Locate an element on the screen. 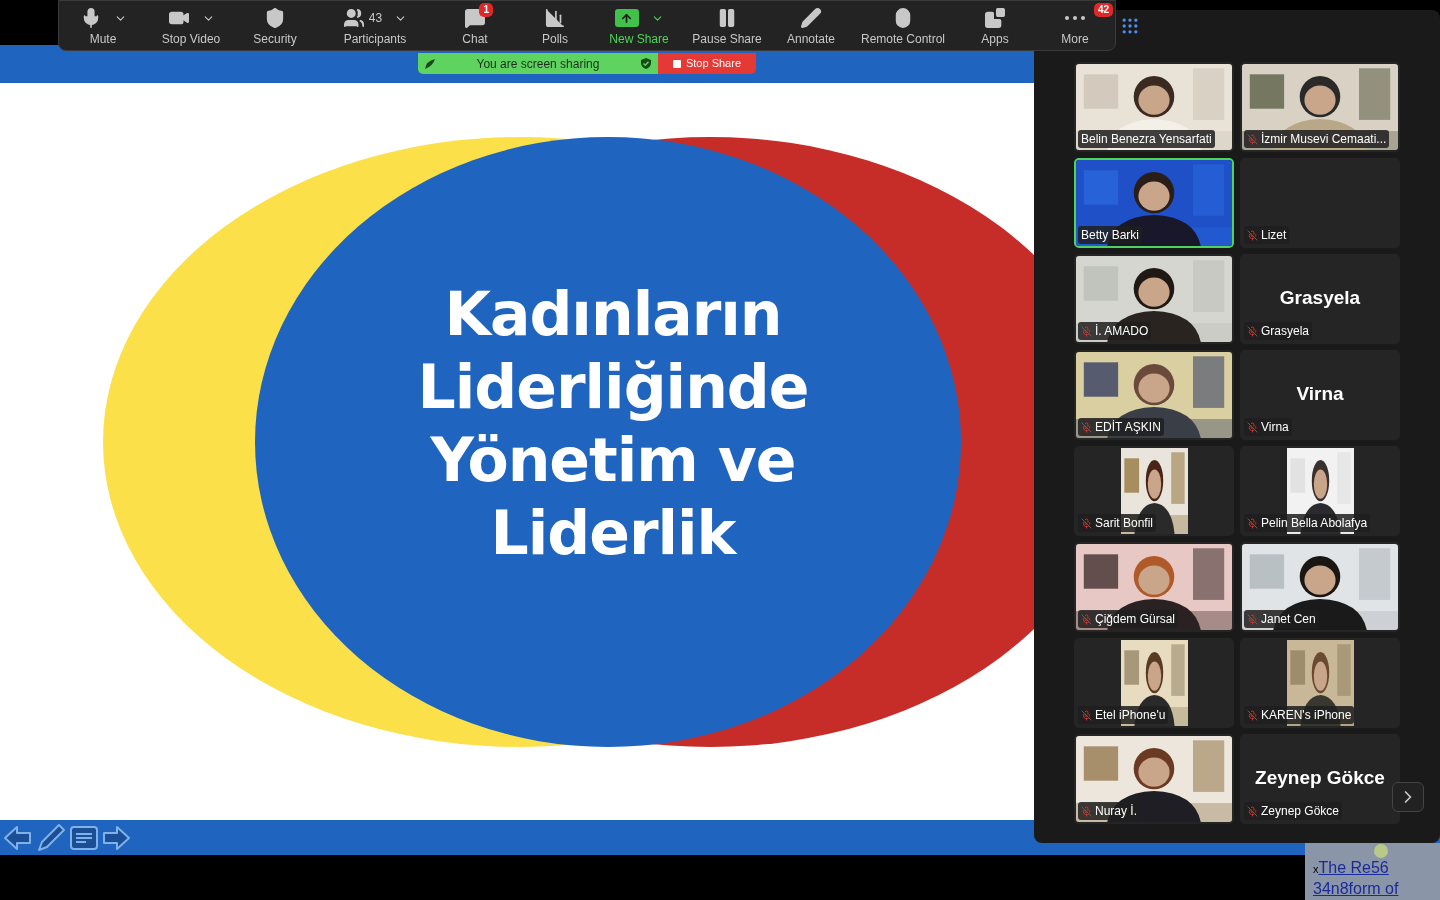 Image resolution: width=1440 pixels, height=900 pixels. toolbar-button: Remote Control is located at coordinates (903, 25).